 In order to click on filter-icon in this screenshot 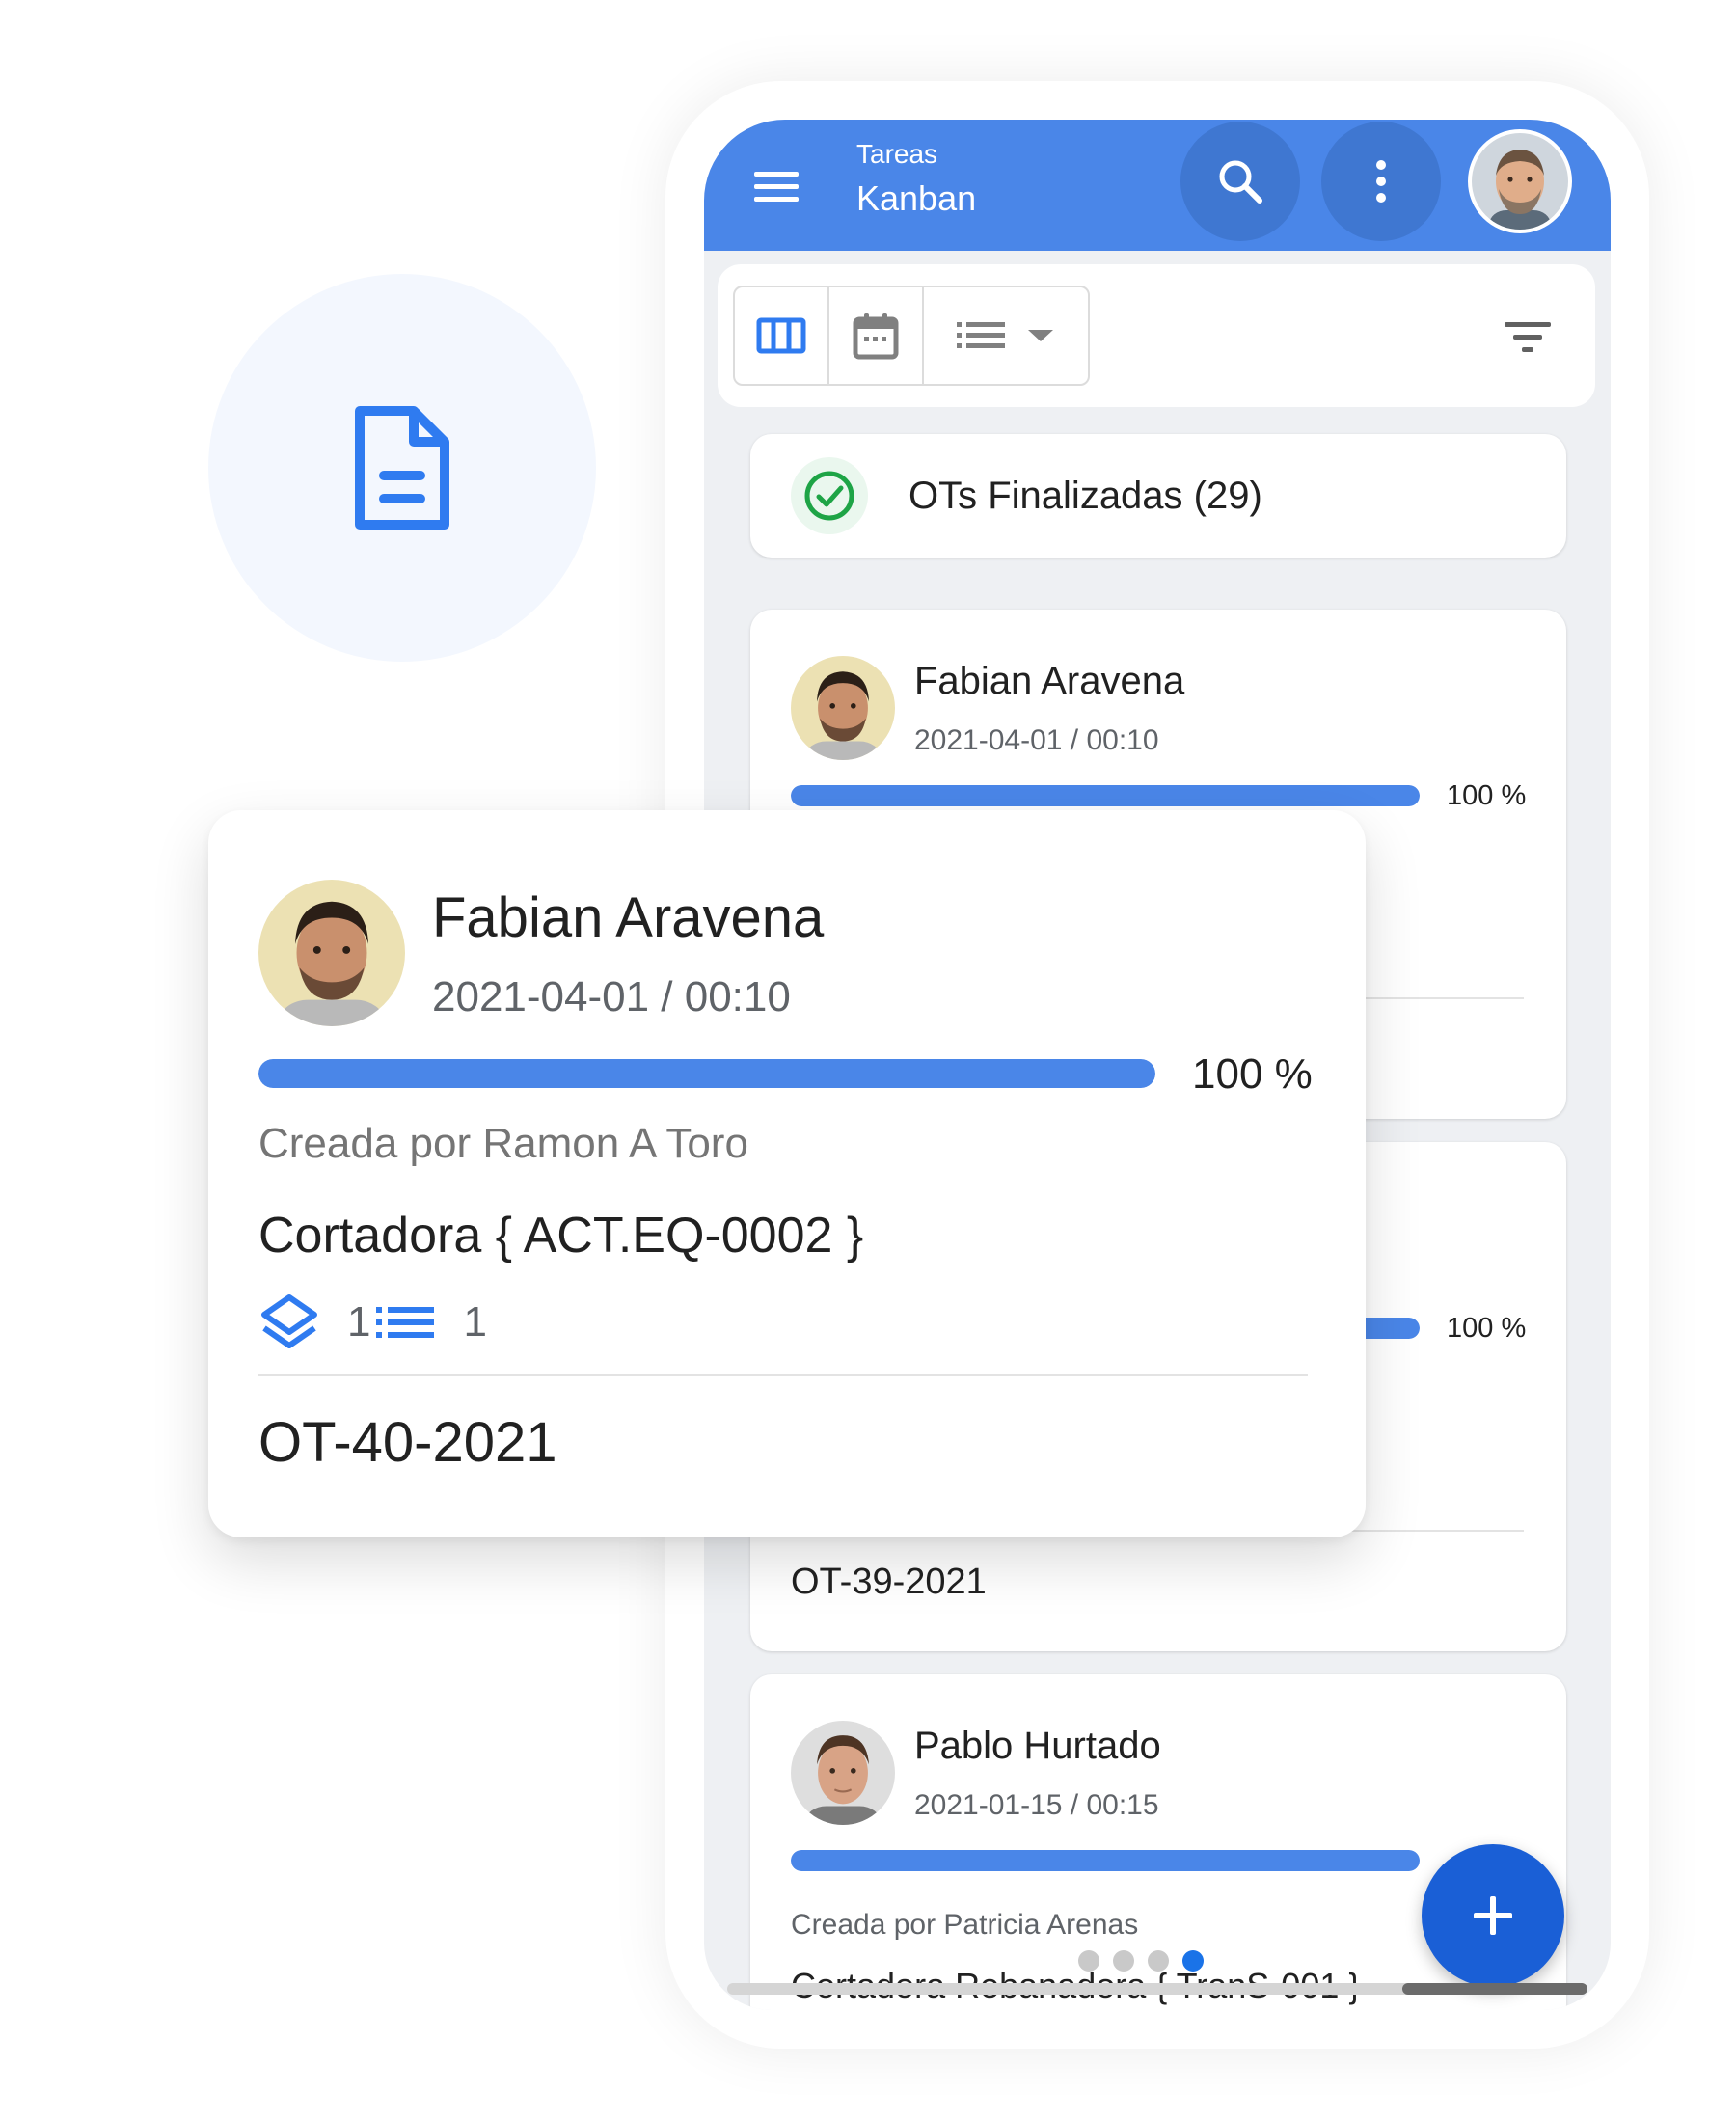, I will do `click(1528, 337)`.